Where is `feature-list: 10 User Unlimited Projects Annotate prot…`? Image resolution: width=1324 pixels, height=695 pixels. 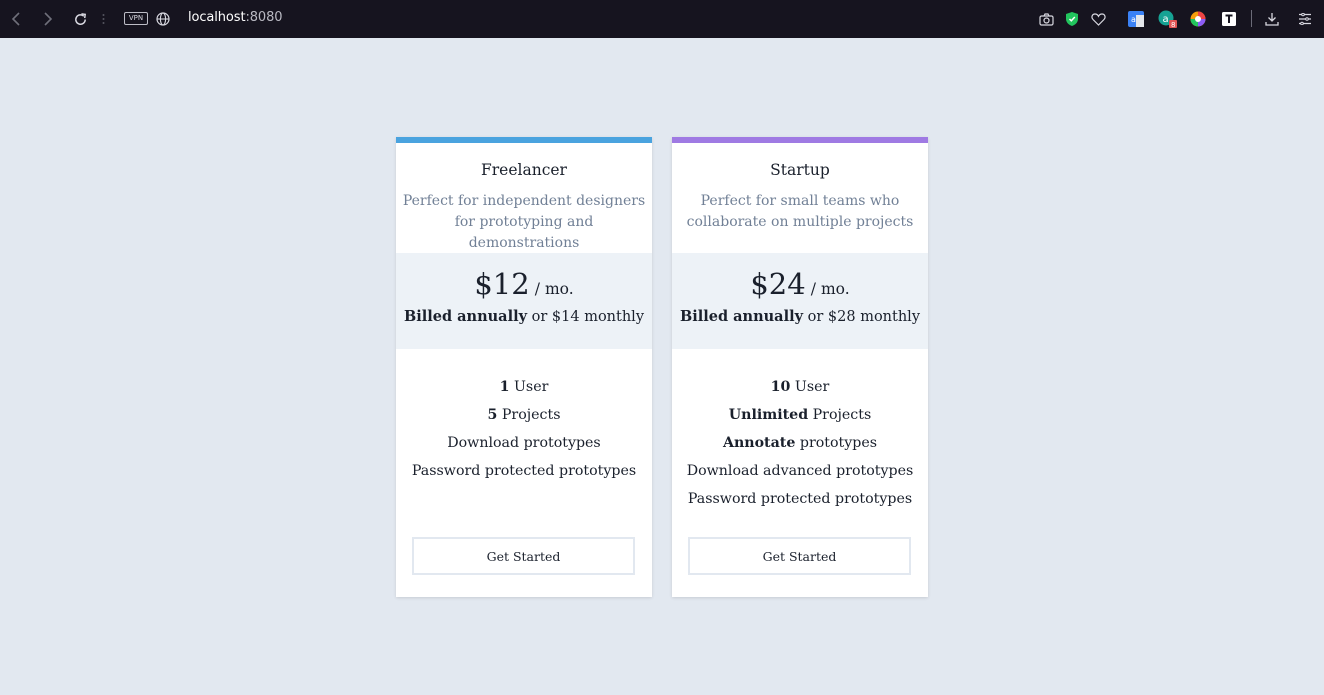 feature-list: 10 User Unlimited Projects Annotate prot… is located at coordinates (800, 443).